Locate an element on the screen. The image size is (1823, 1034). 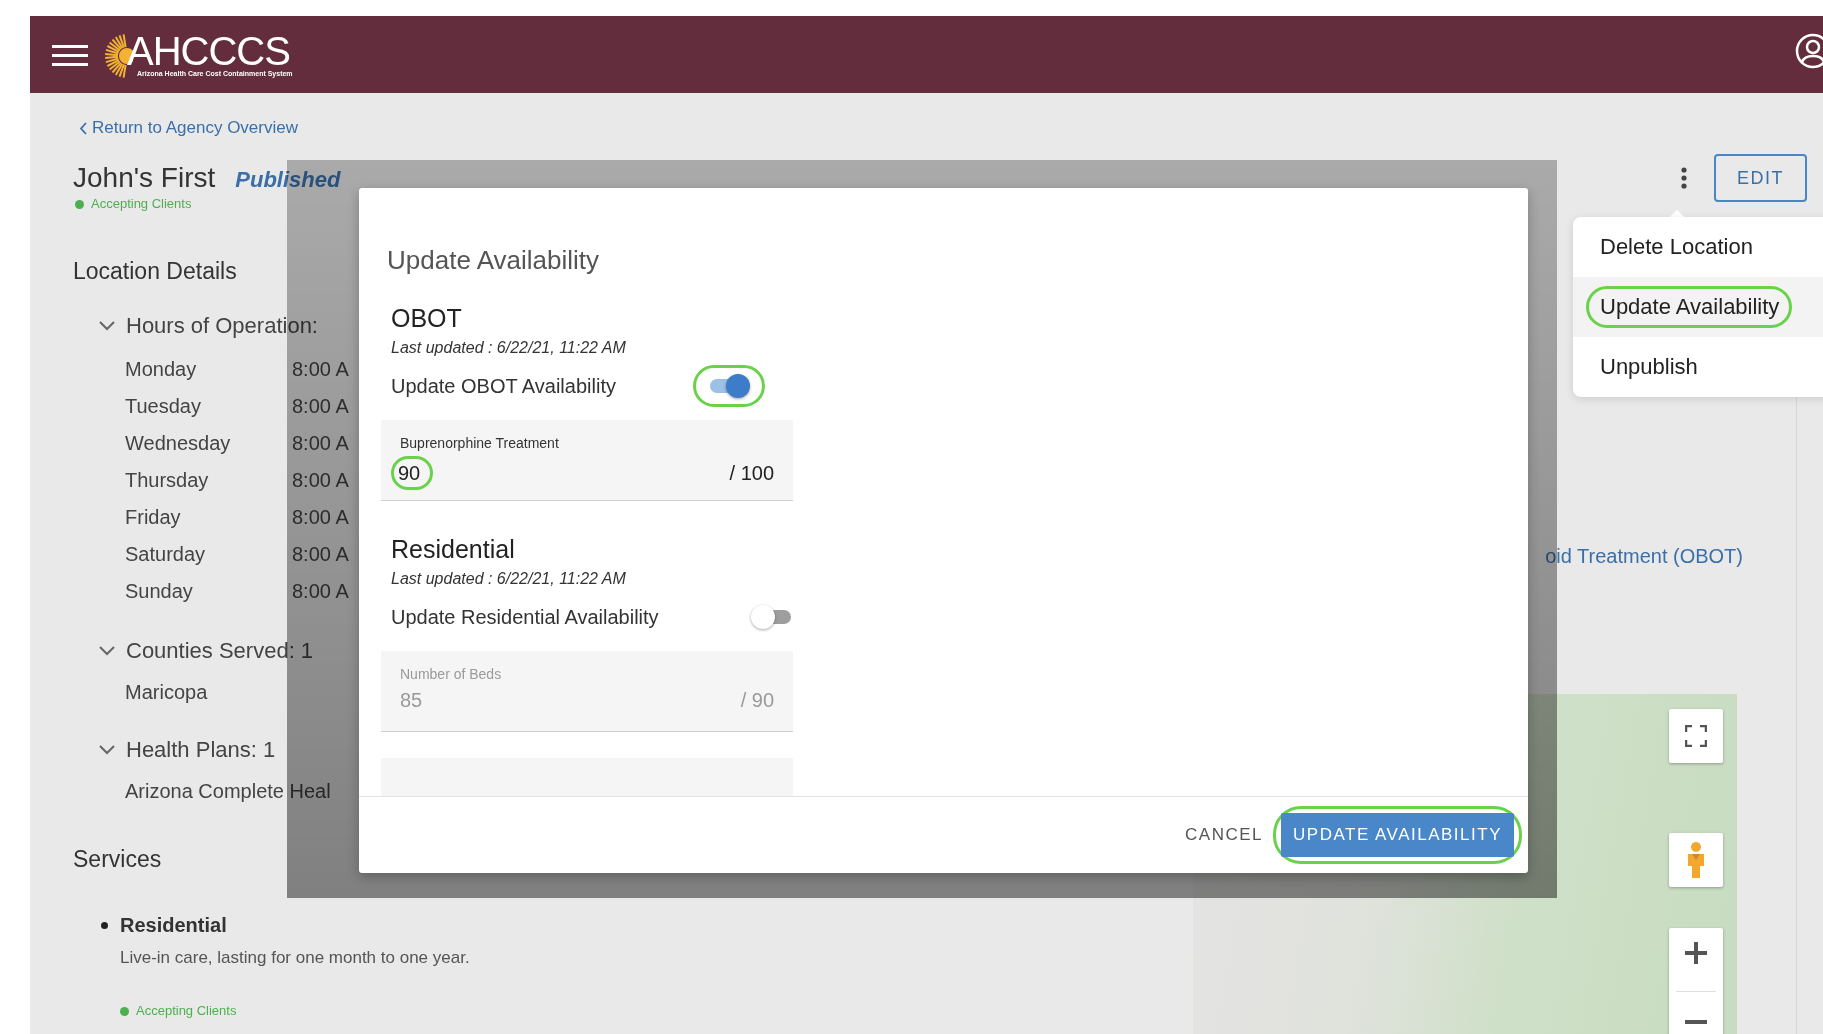
service-name: Residential is located at coordinates (173, 925).